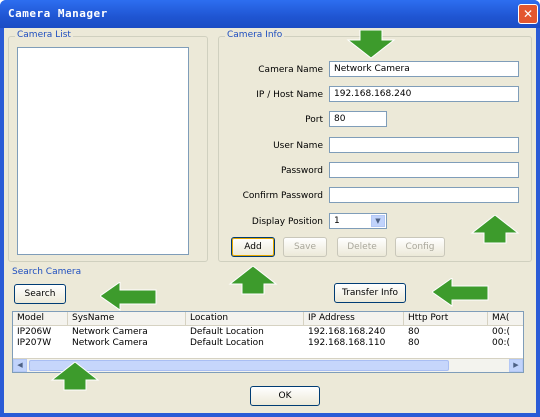 Image resolution: width=540 pixels, height=417 pixels. Describe the element at coordinates (127, 319) in the screenshot. I see `column-sysname: SysName` at that location.